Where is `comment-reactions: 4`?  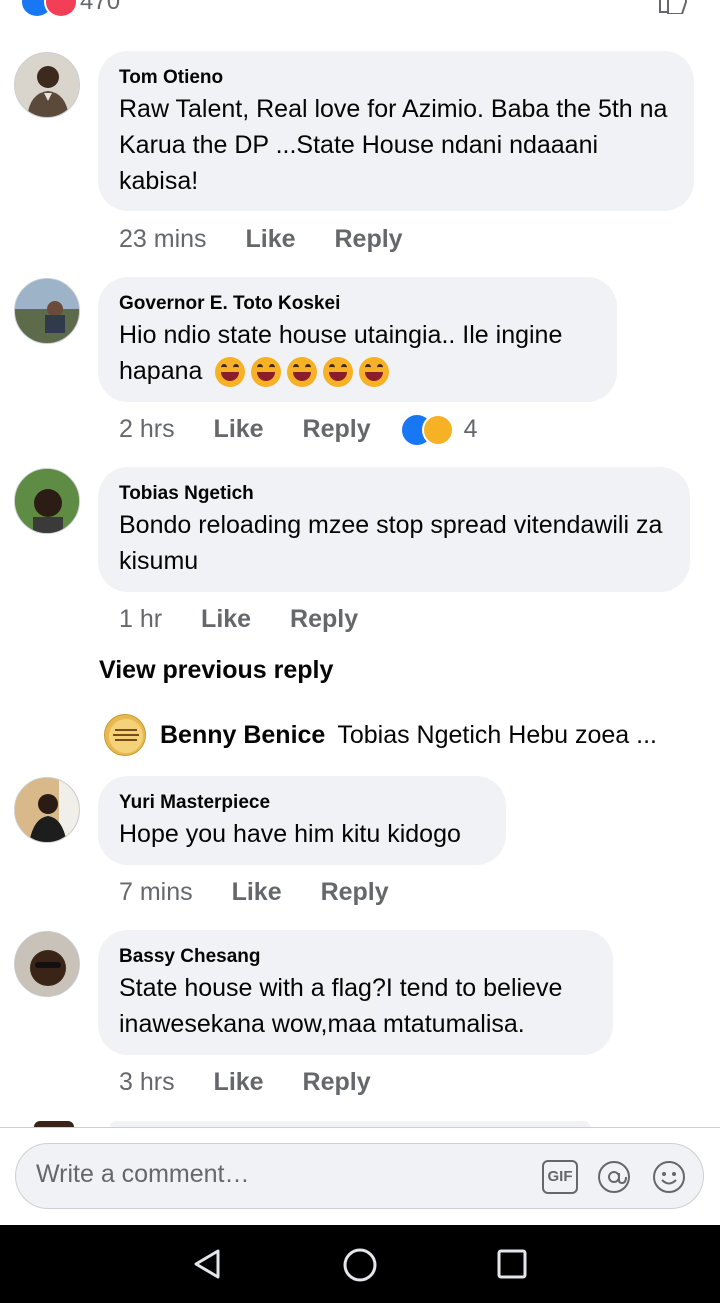 comment-reactions: 4 is located at coordinates (438, 430).